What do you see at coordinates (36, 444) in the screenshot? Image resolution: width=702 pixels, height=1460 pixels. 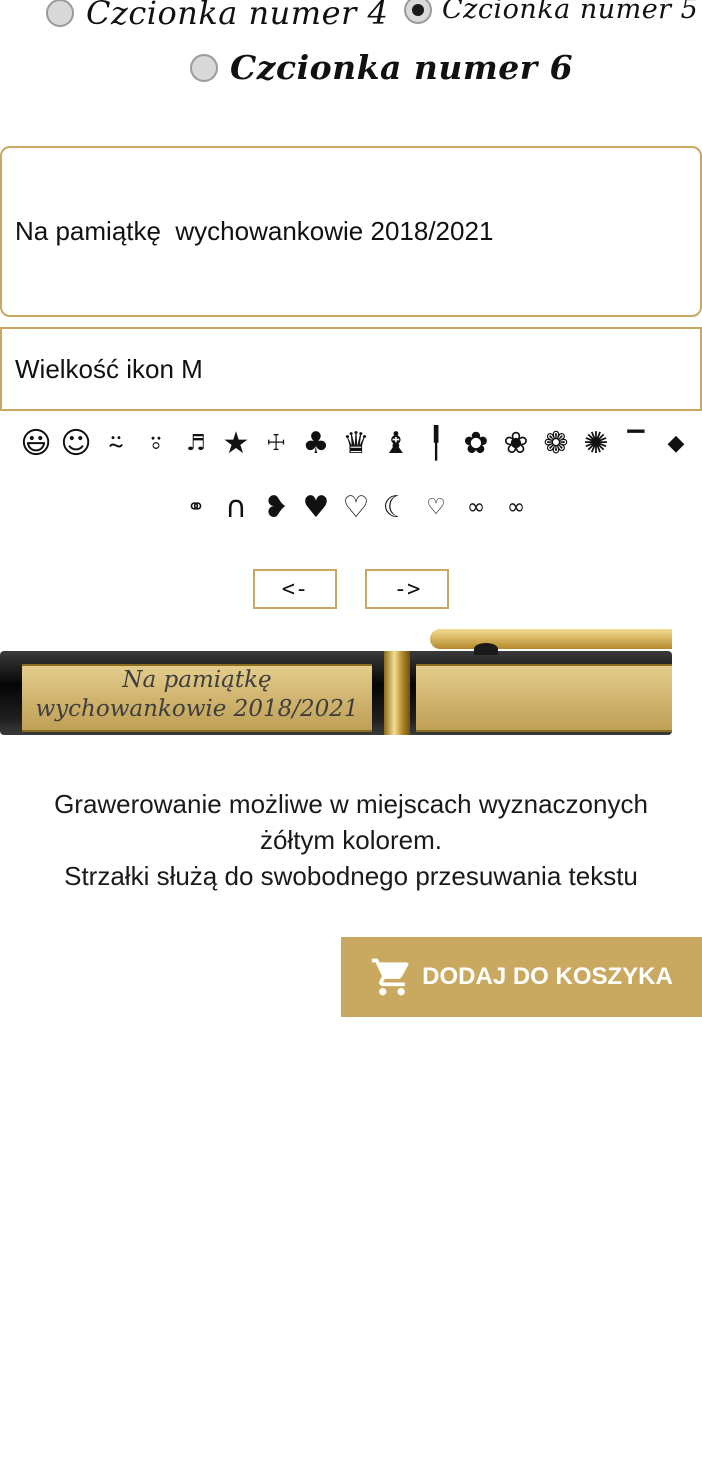 I see `grinning-face-icon: 😃︎` at bounding box center [36, 444].